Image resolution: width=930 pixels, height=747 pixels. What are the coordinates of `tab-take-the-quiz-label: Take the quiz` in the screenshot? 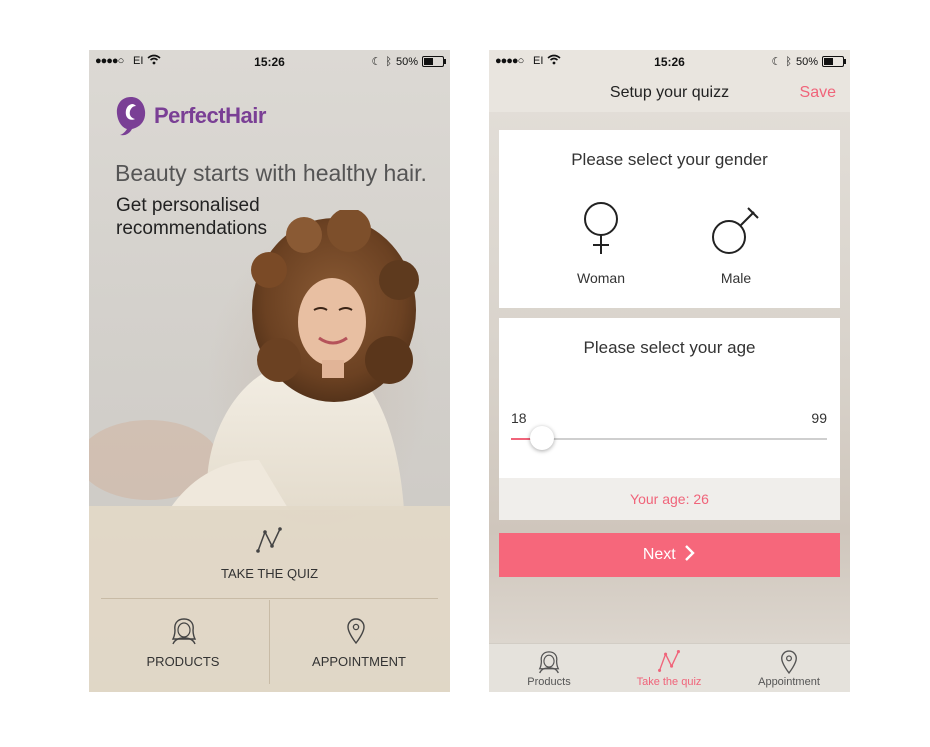 It's located at (669, 682).